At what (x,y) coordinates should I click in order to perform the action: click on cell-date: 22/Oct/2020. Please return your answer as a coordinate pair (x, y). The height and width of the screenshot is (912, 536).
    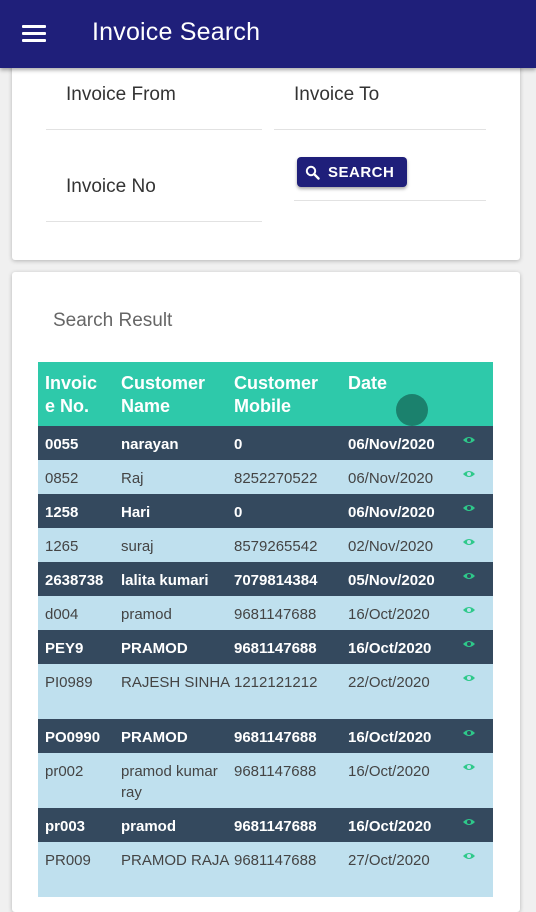
    Looking at the image, I should click on (389, 682).